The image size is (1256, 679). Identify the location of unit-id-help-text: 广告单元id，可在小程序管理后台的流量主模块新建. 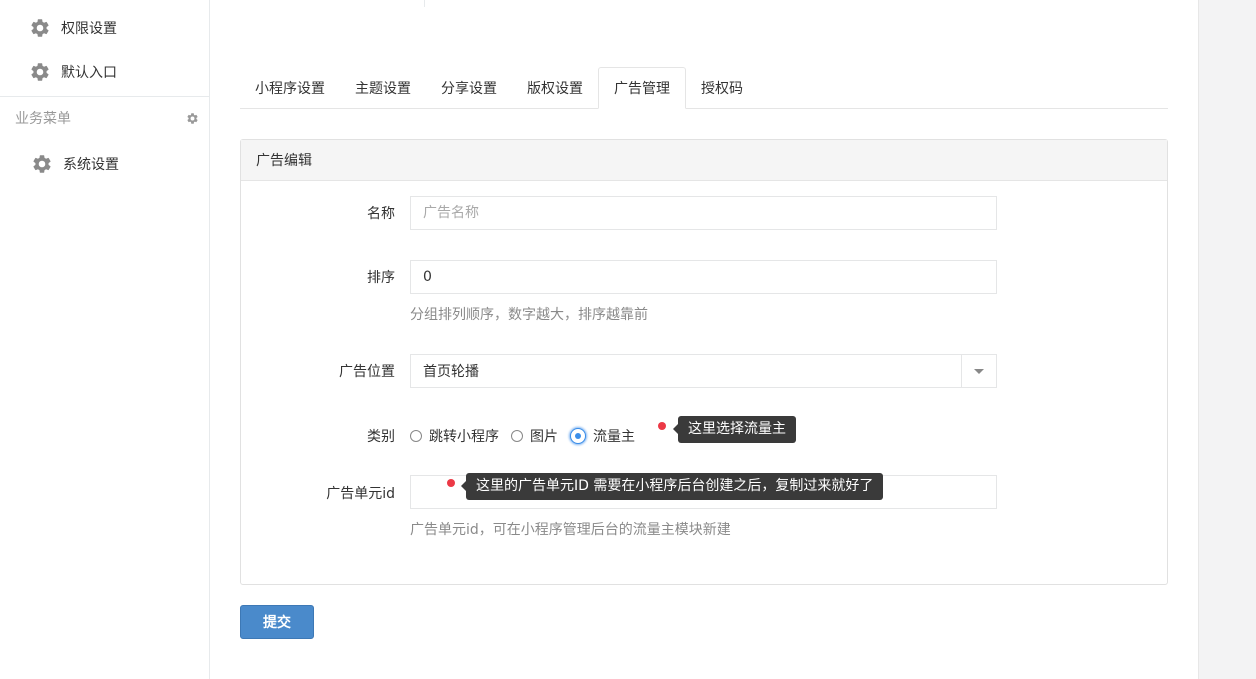
(570, 530).